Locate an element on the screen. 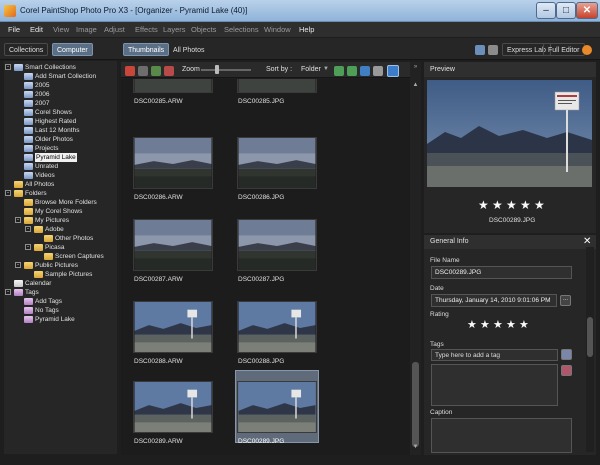 The image size is (600, 465). expand-panel-icon: » is located at coordinates (415, 68).